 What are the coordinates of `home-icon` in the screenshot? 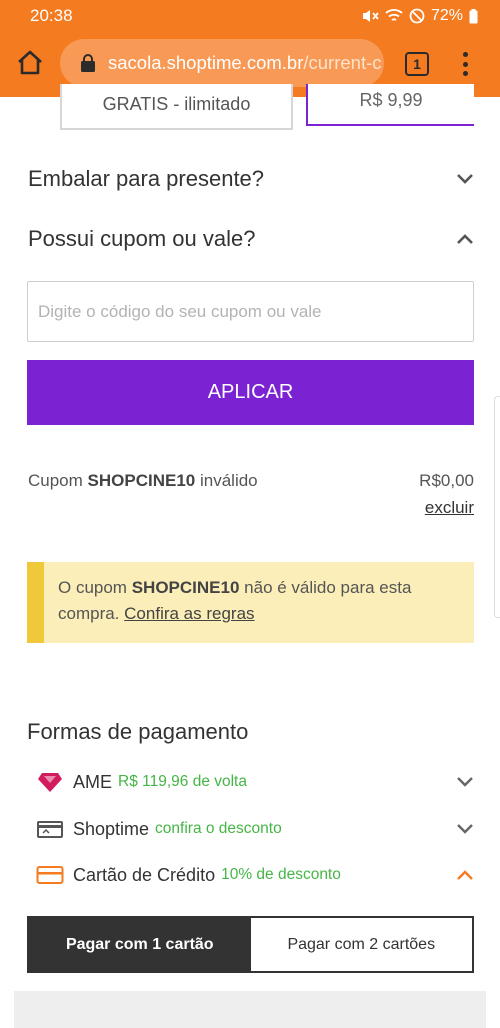 It's located at (30, 63).